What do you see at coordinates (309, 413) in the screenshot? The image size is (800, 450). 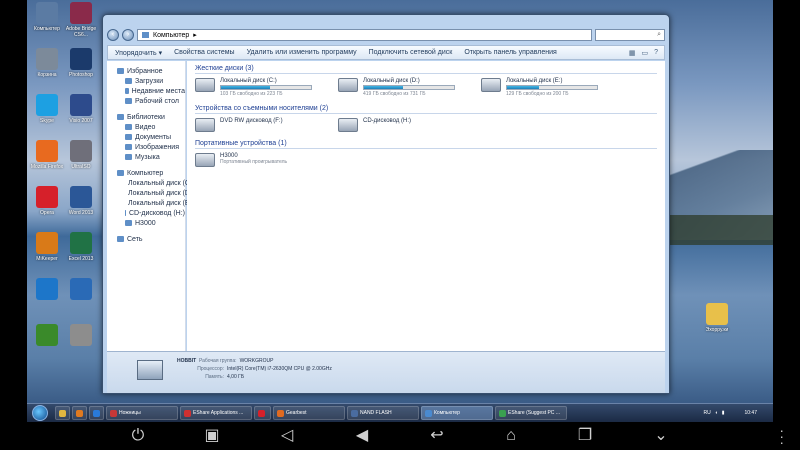 I see `task-button: Gearbest` at bounding box center [309, 413].